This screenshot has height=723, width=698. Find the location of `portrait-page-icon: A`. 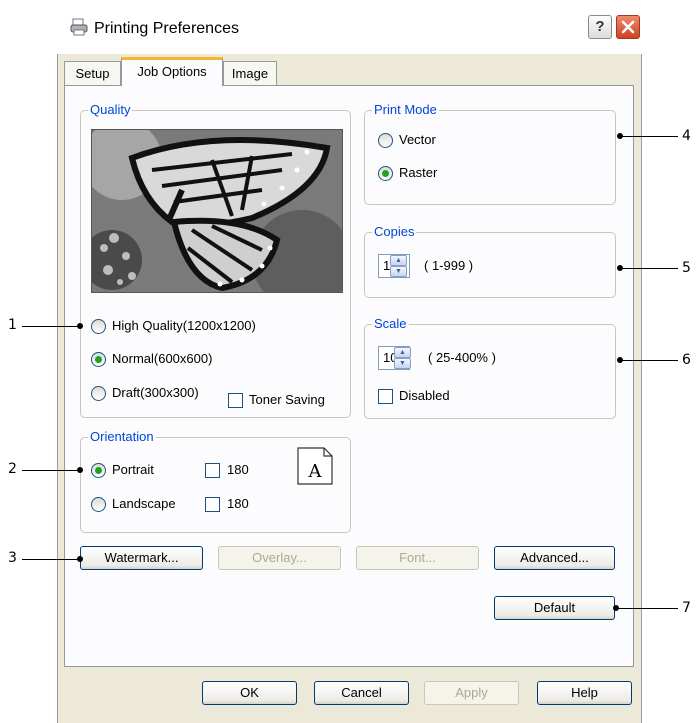

portrait-page-icon: A is located at coordinates (315, 466).